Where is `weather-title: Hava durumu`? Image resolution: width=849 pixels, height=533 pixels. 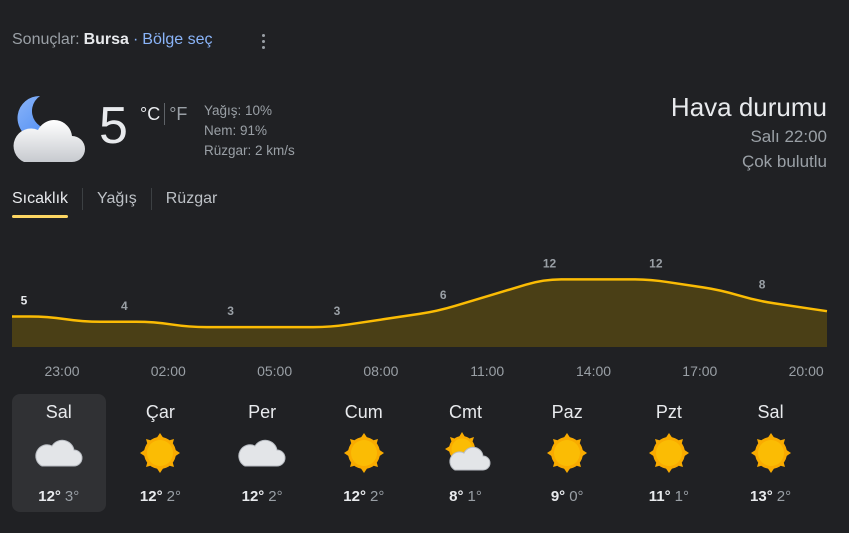 weather-title: Hava durumu is located at coordinates (748, 107).